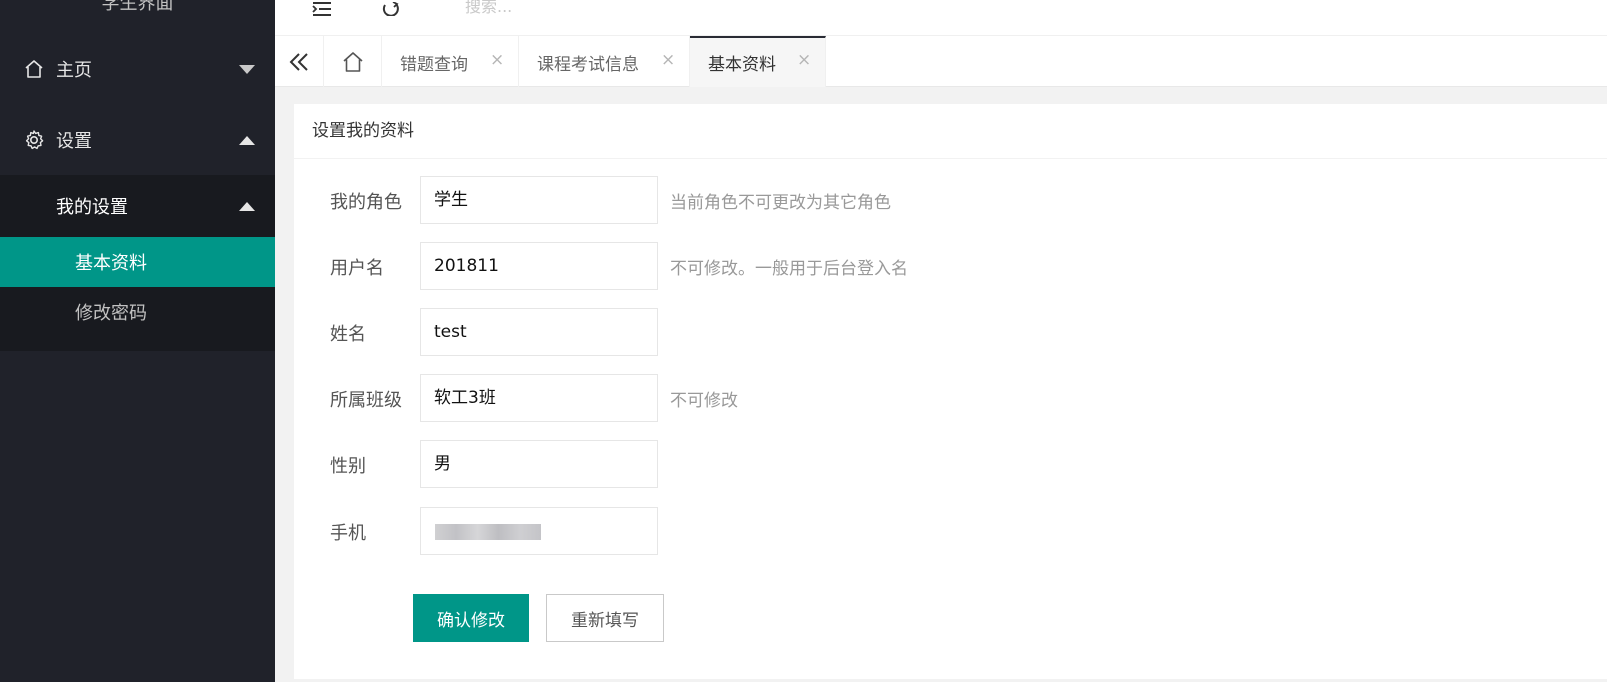 The width and height of the screenshot is (1607, 682). What do you see at coordinates (605, 618) in the screenshot?
I see `reset-button: 重新填写` at bounding box center [605, 618].